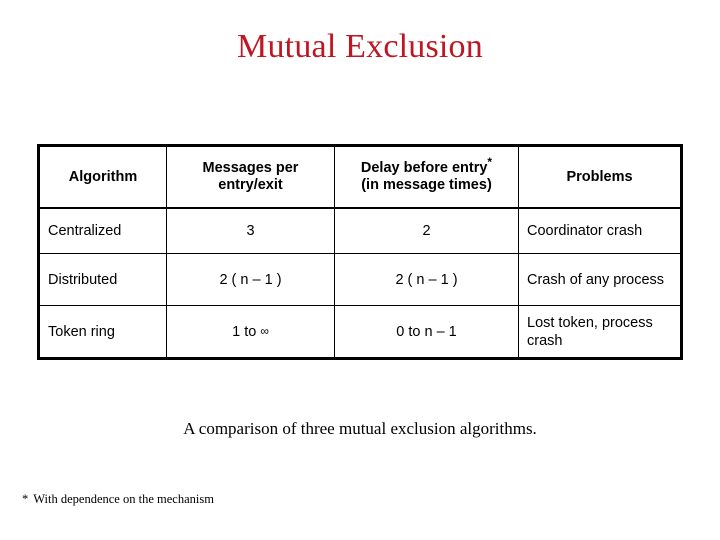 This screenshot has height=540, width=720. Describe the element at coordinates (600, 332) in the screenshot. I see `cell-problems: Lost token, process crash` at that location.